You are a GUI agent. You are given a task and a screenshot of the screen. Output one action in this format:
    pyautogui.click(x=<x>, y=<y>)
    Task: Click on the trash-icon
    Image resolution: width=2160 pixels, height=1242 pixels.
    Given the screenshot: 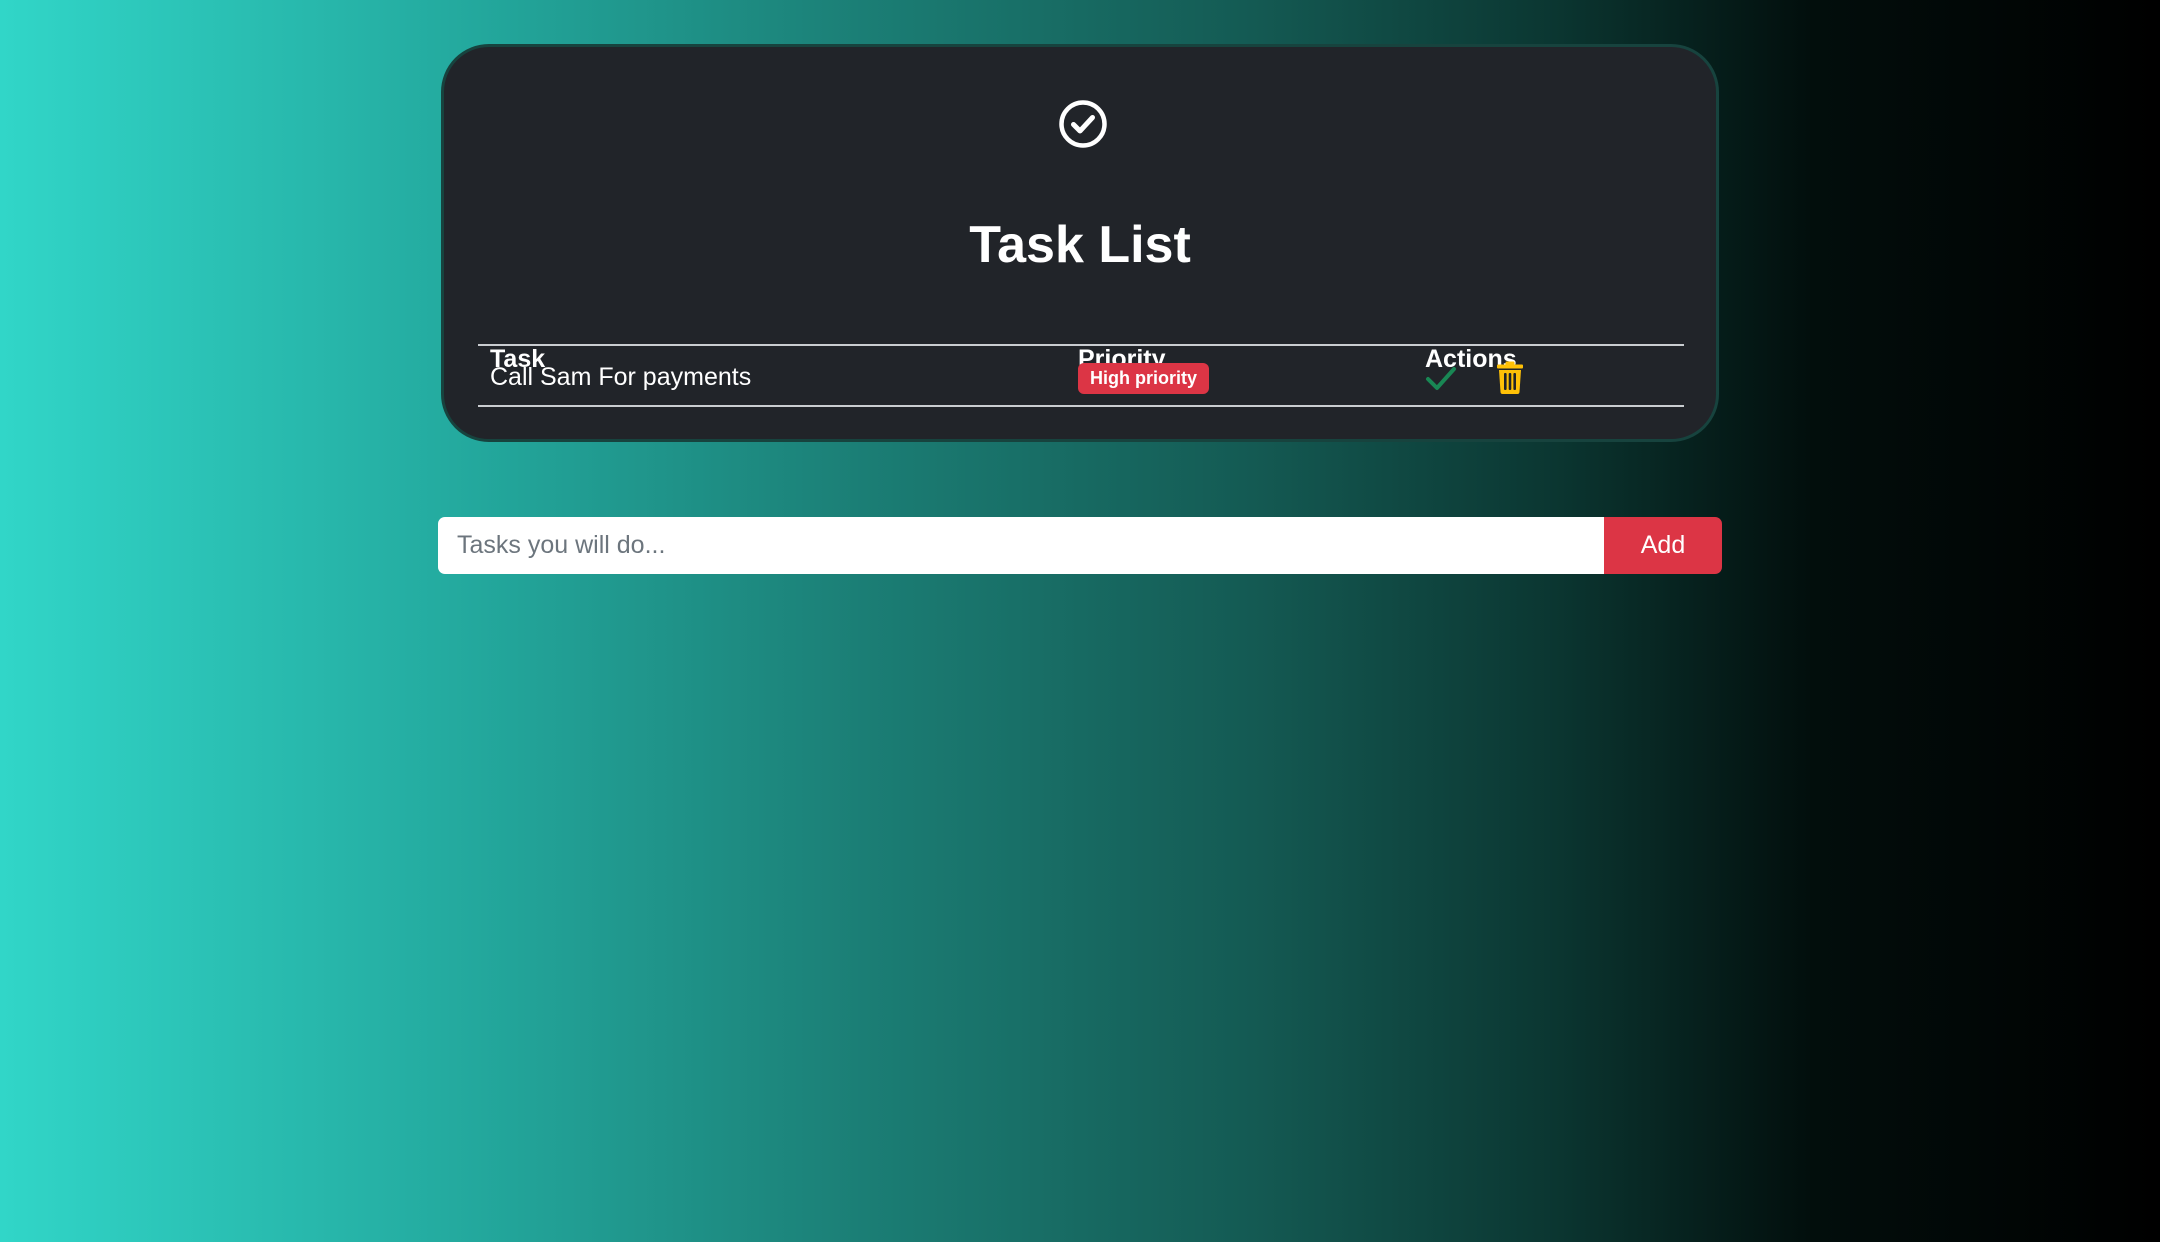 What is the action you would take?
    pyautogui.click(x=1510, y=378)
    